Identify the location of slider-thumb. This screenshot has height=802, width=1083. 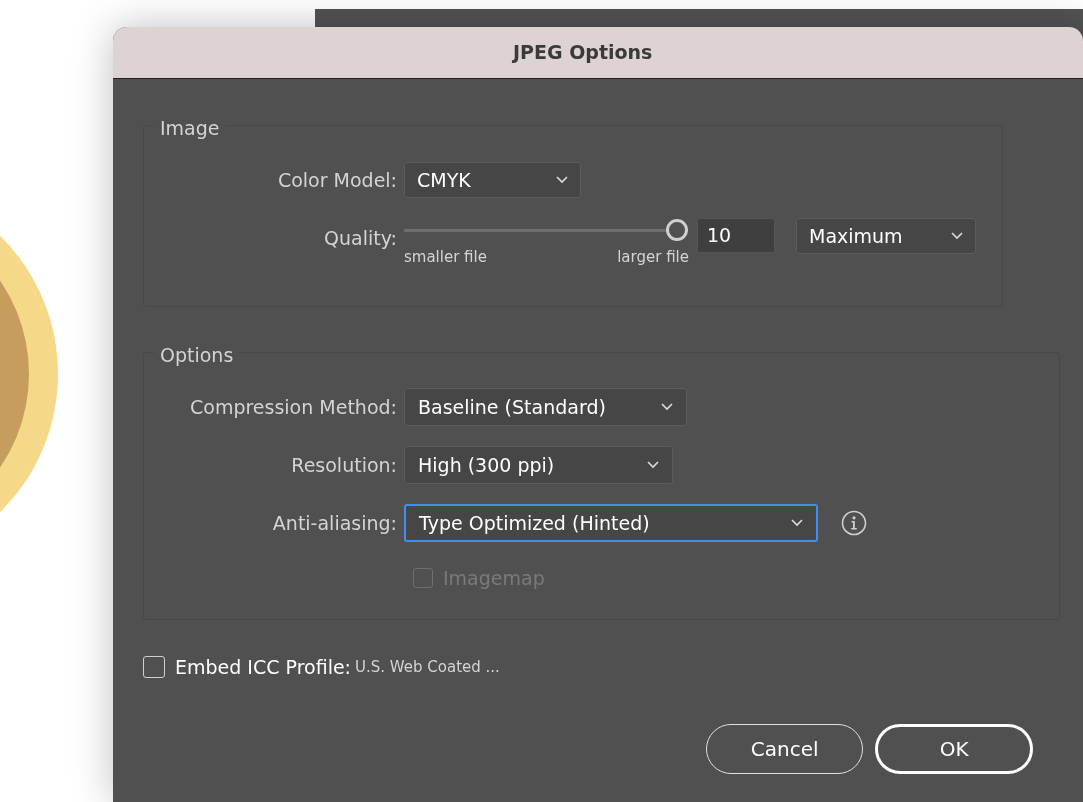
(677, 230).